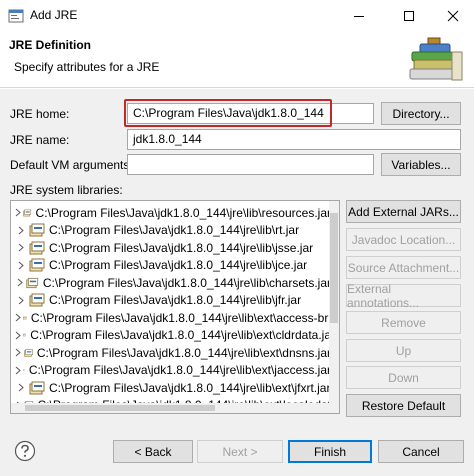 The image size is (474, 476). Describe the element at coordinates (16, 16) in the screenshot. I see `add-jre-window-icon` at that location.